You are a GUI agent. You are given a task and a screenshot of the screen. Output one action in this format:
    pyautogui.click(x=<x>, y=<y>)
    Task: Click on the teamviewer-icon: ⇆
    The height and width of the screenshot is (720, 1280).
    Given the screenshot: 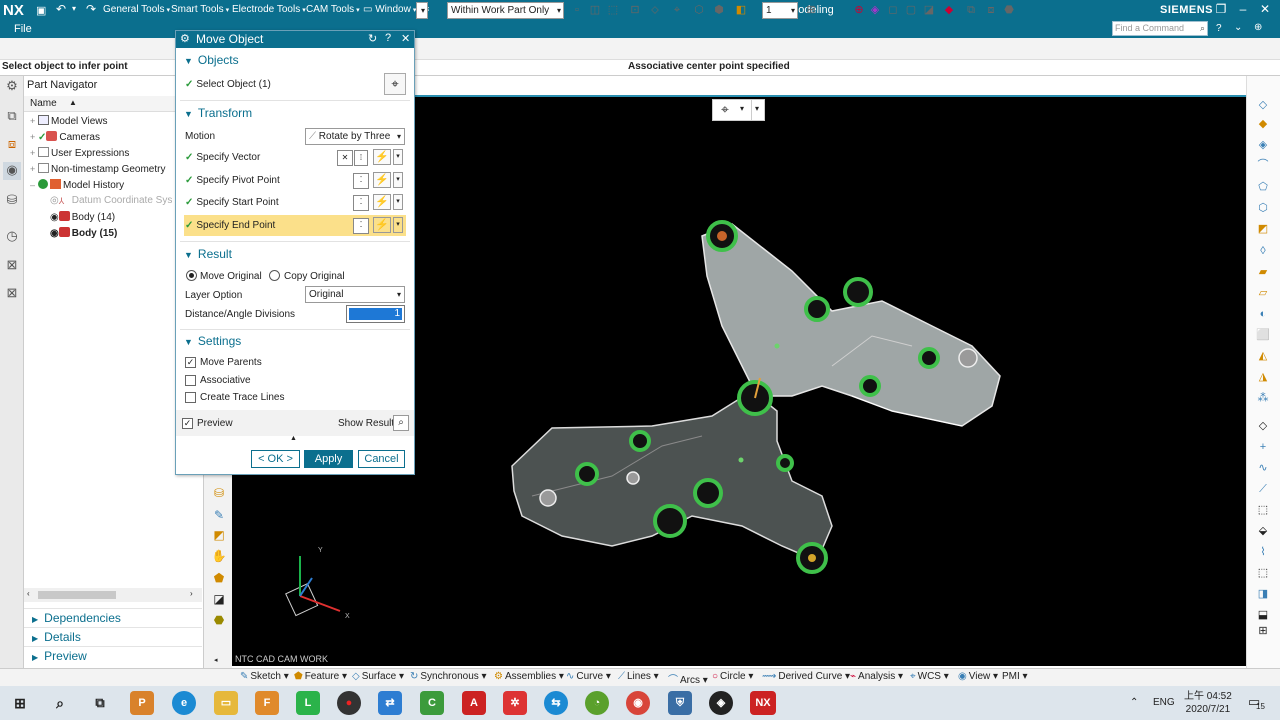 What is the action you would take?
    pyautogui.click(x=556, y=703)
    